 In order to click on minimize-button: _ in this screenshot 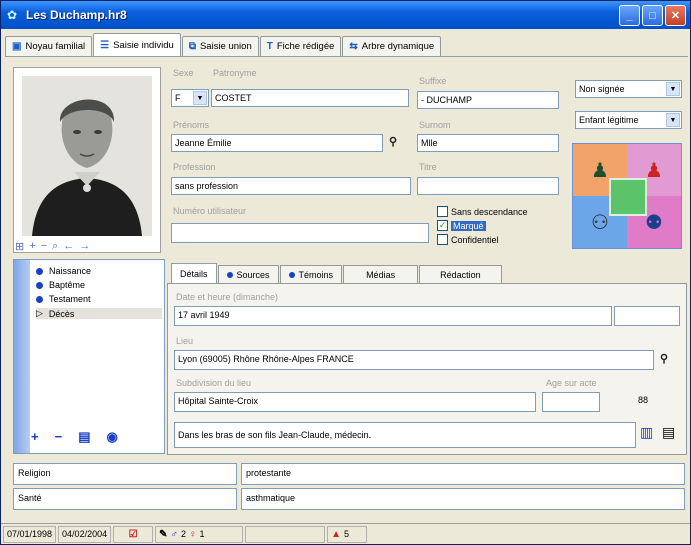, I will do `click(629, 15)`.